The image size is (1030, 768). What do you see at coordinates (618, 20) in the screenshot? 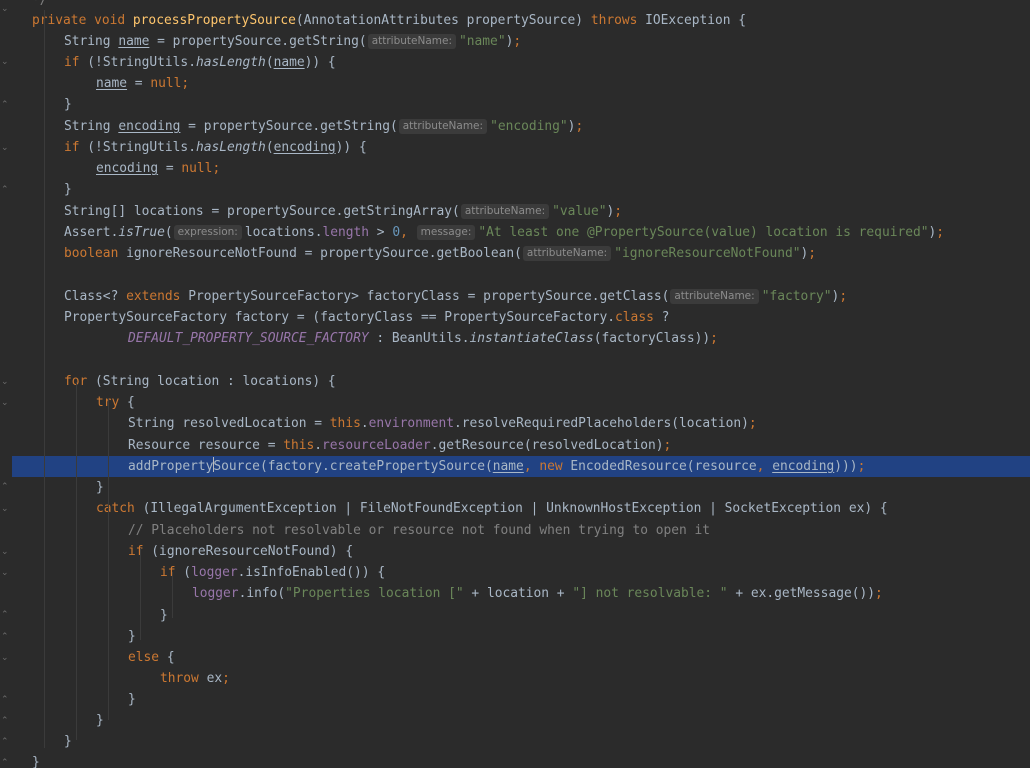
I see `code-token: throws` at bounding box center [618, 20].